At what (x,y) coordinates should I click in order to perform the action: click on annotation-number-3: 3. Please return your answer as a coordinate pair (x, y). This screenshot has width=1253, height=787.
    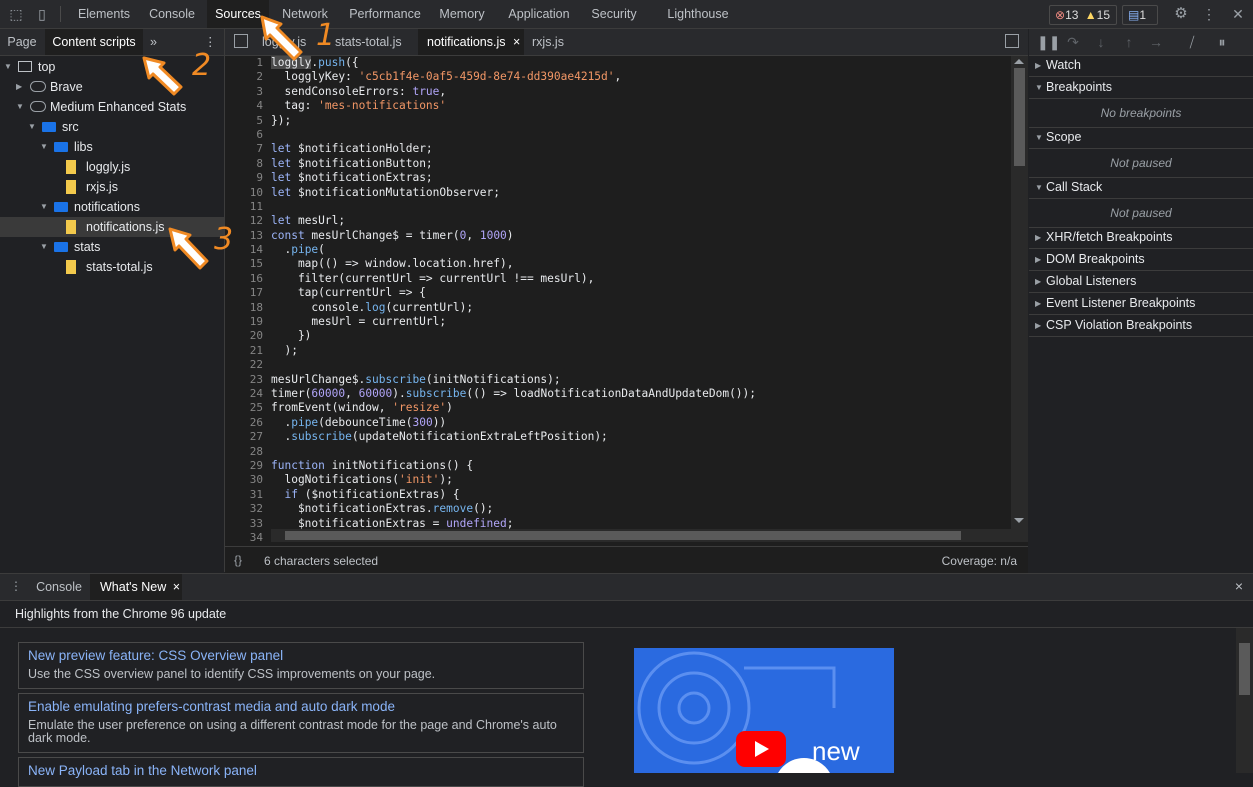
    Looking at the image, I should click on (224, 239).